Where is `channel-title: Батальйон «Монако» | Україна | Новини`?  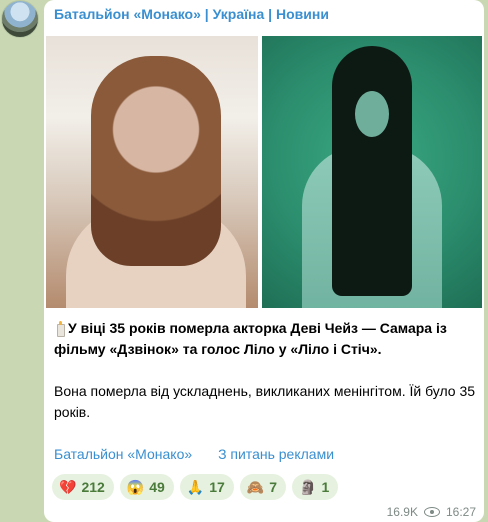 channel-title: Батальйон «Монако» | Україна | Новини is located at coordinates (191, 14).